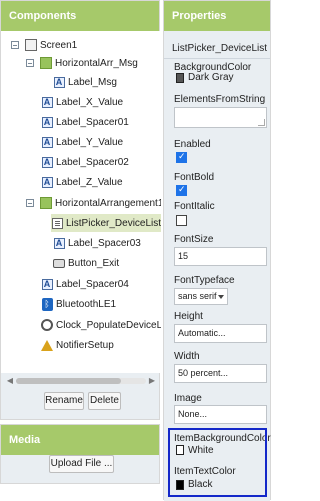 This screenshot has height=501, width=320. Describe the element at coordinates (90, 142) in the screenshot. I see `tree-item-label: Label_Y_Value` at that location.